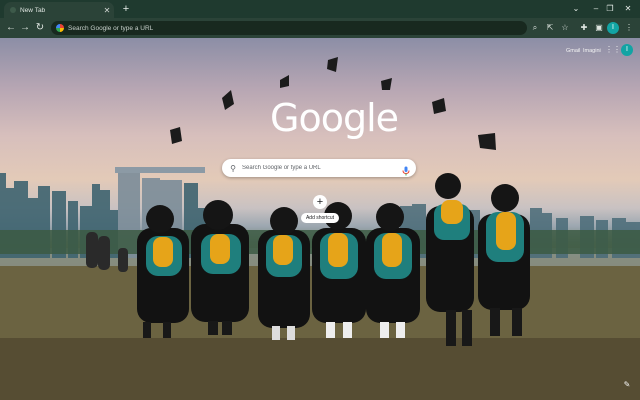 The width and height of the screenshot is (640, 400). What do you see at coordinates (320, 9) in the screenshot?
I see `tab-strip: New Tab ✕ + ⌄ – ❐ ✕` at bounding box center [320, 9].